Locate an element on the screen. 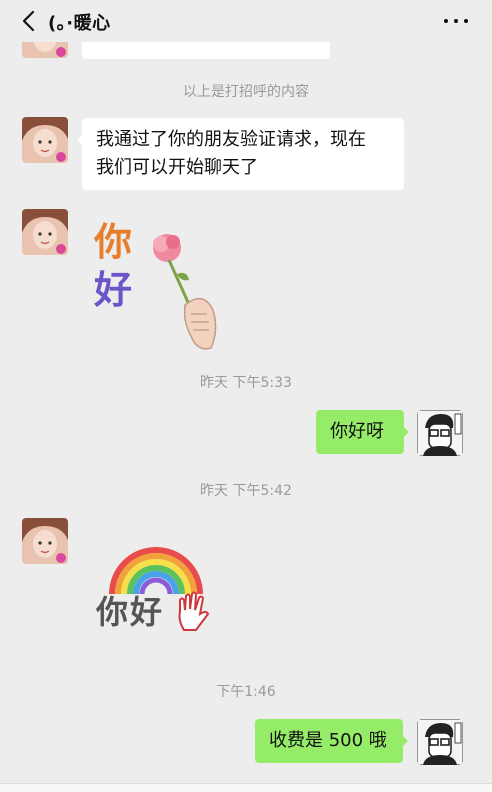 This screenshot has width=492, height=792. my-message-bubble: 你好呀 is located at coordinates (362, 432).